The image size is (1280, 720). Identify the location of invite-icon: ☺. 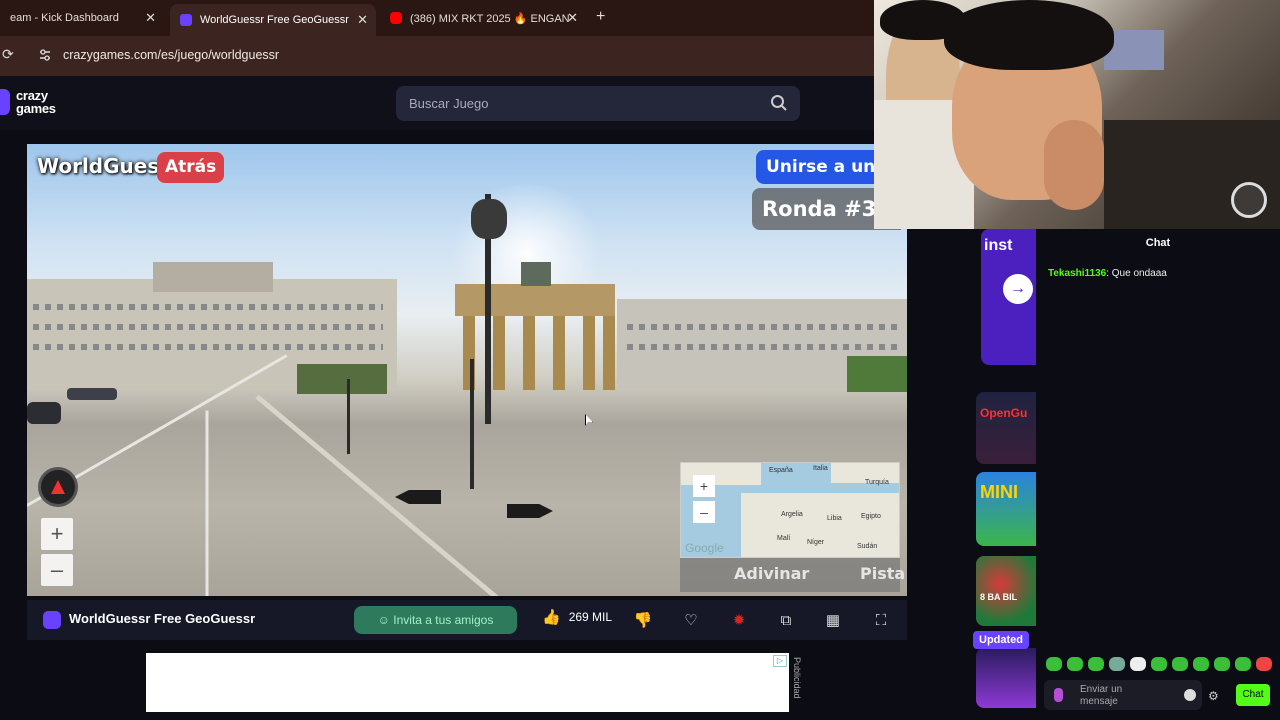
(385, 620).